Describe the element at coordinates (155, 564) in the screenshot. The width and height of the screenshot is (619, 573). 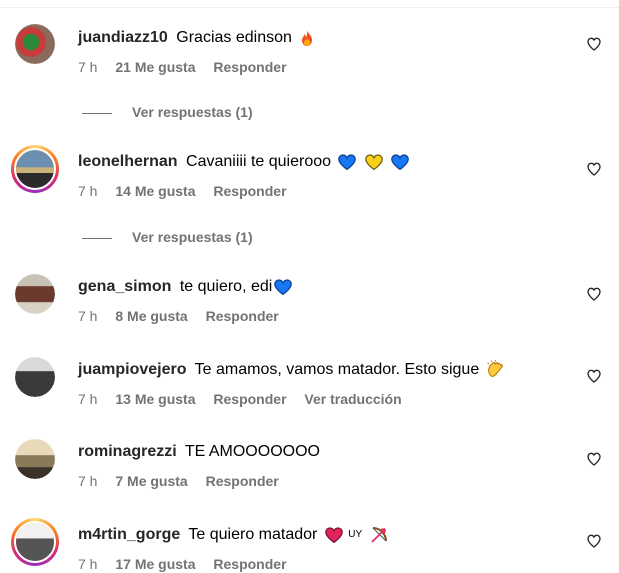
I see `comment-likes: 17 Me gusta` at that location.